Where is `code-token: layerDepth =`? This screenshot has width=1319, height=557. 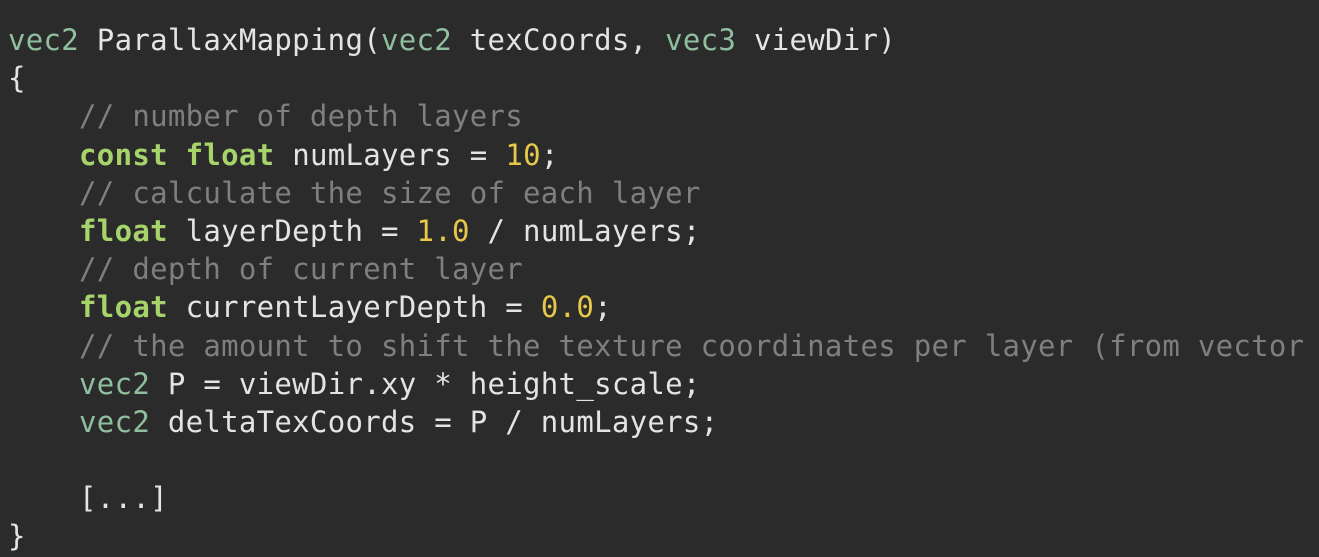 code-token: layerDepth = is located at coordinates (292, 230).